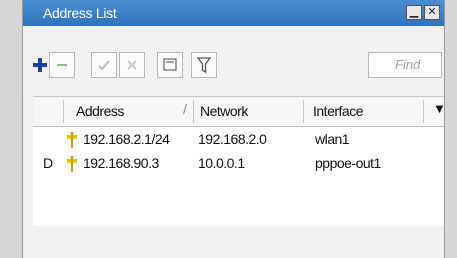 The image size is (457, 258). I want to click on cross-icon, so click(132, 65).